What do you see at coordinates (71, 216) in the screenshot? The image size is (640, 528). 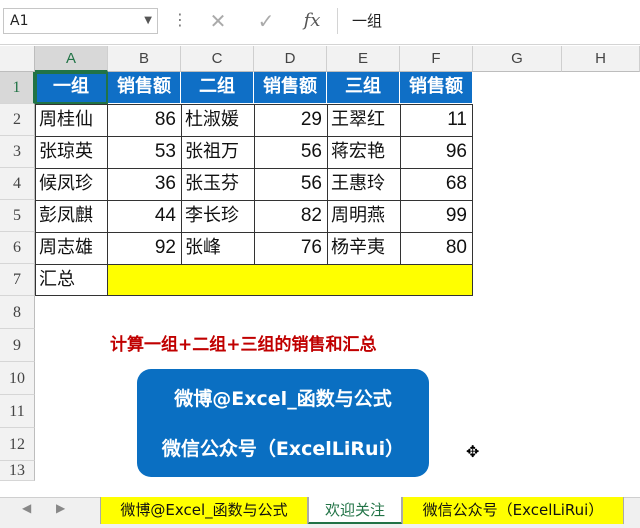 I see `table-cell: 彭凤麒` at bounding box center [71, 216].